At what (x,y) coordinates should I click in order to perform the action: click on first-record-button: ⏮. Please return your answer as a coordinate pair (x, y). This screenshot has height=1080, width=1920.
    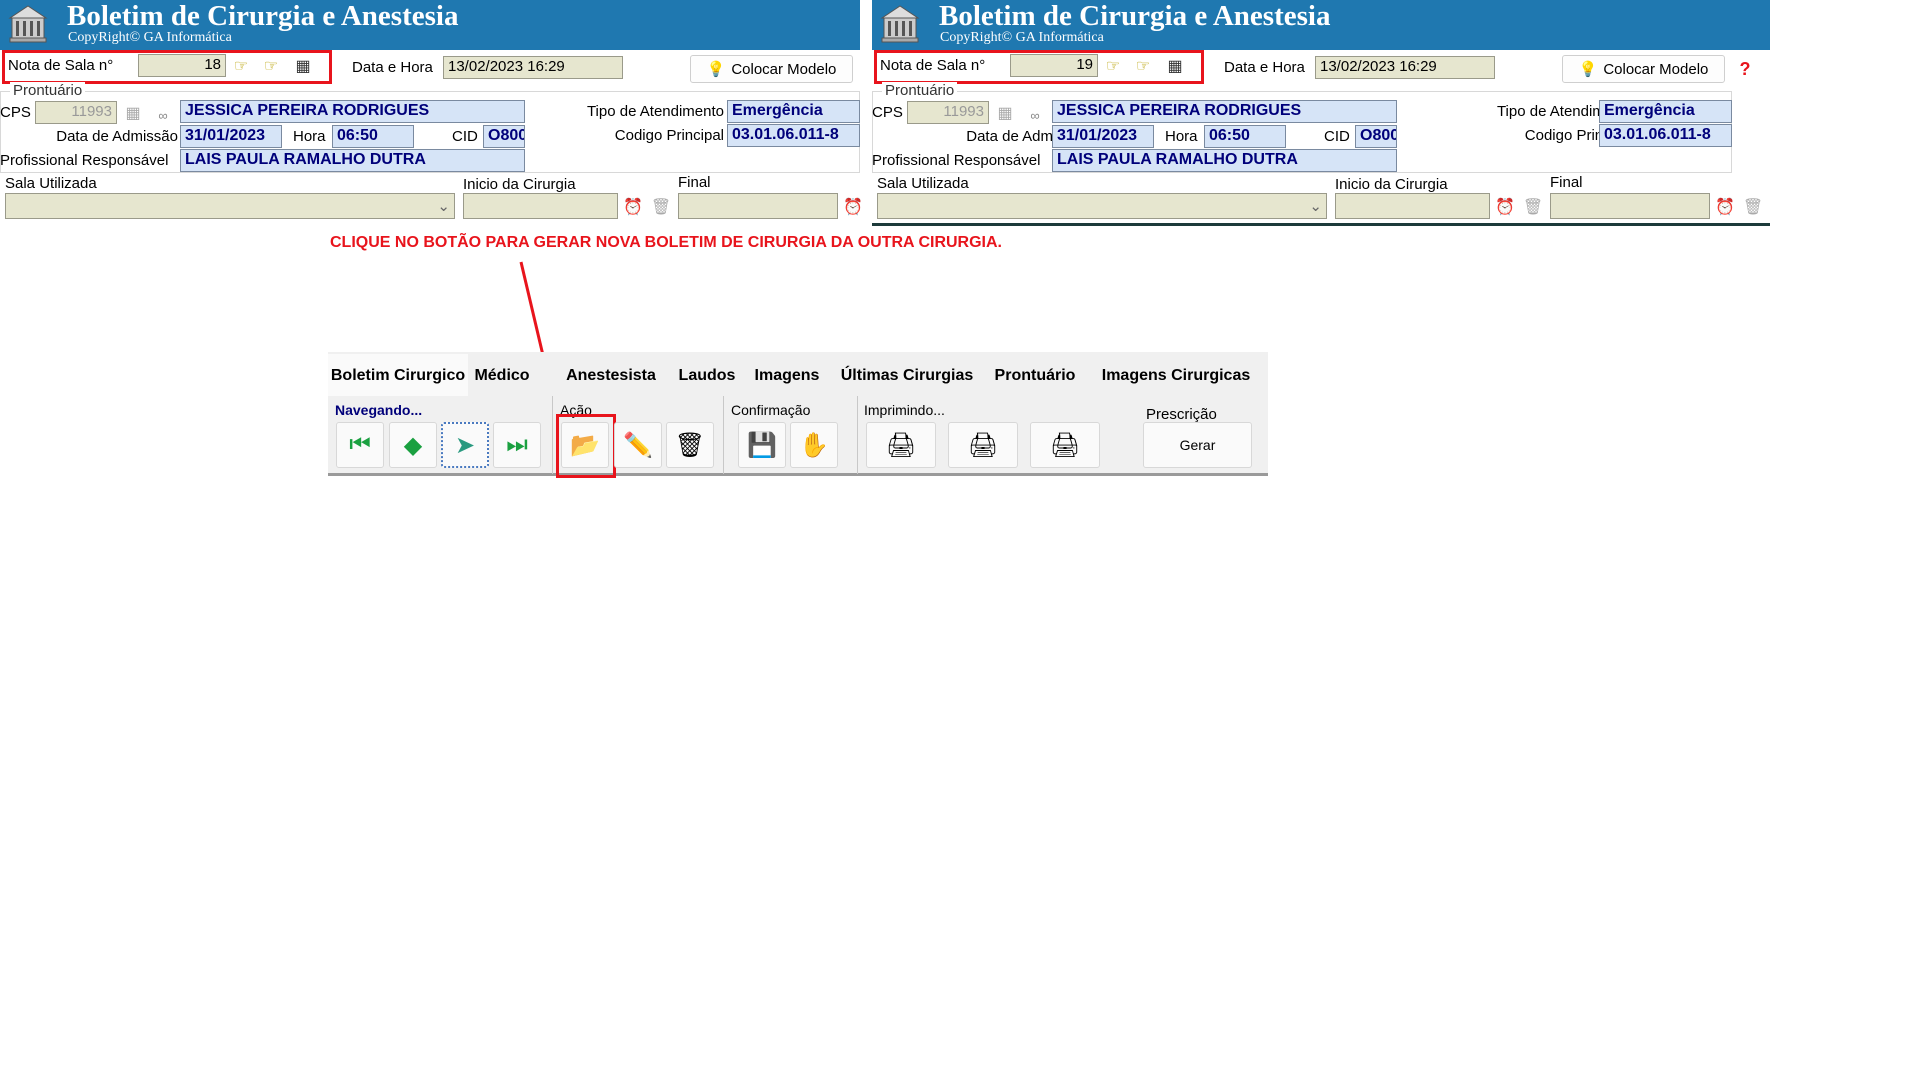
    Looking at the image, I should click on (360, 445).